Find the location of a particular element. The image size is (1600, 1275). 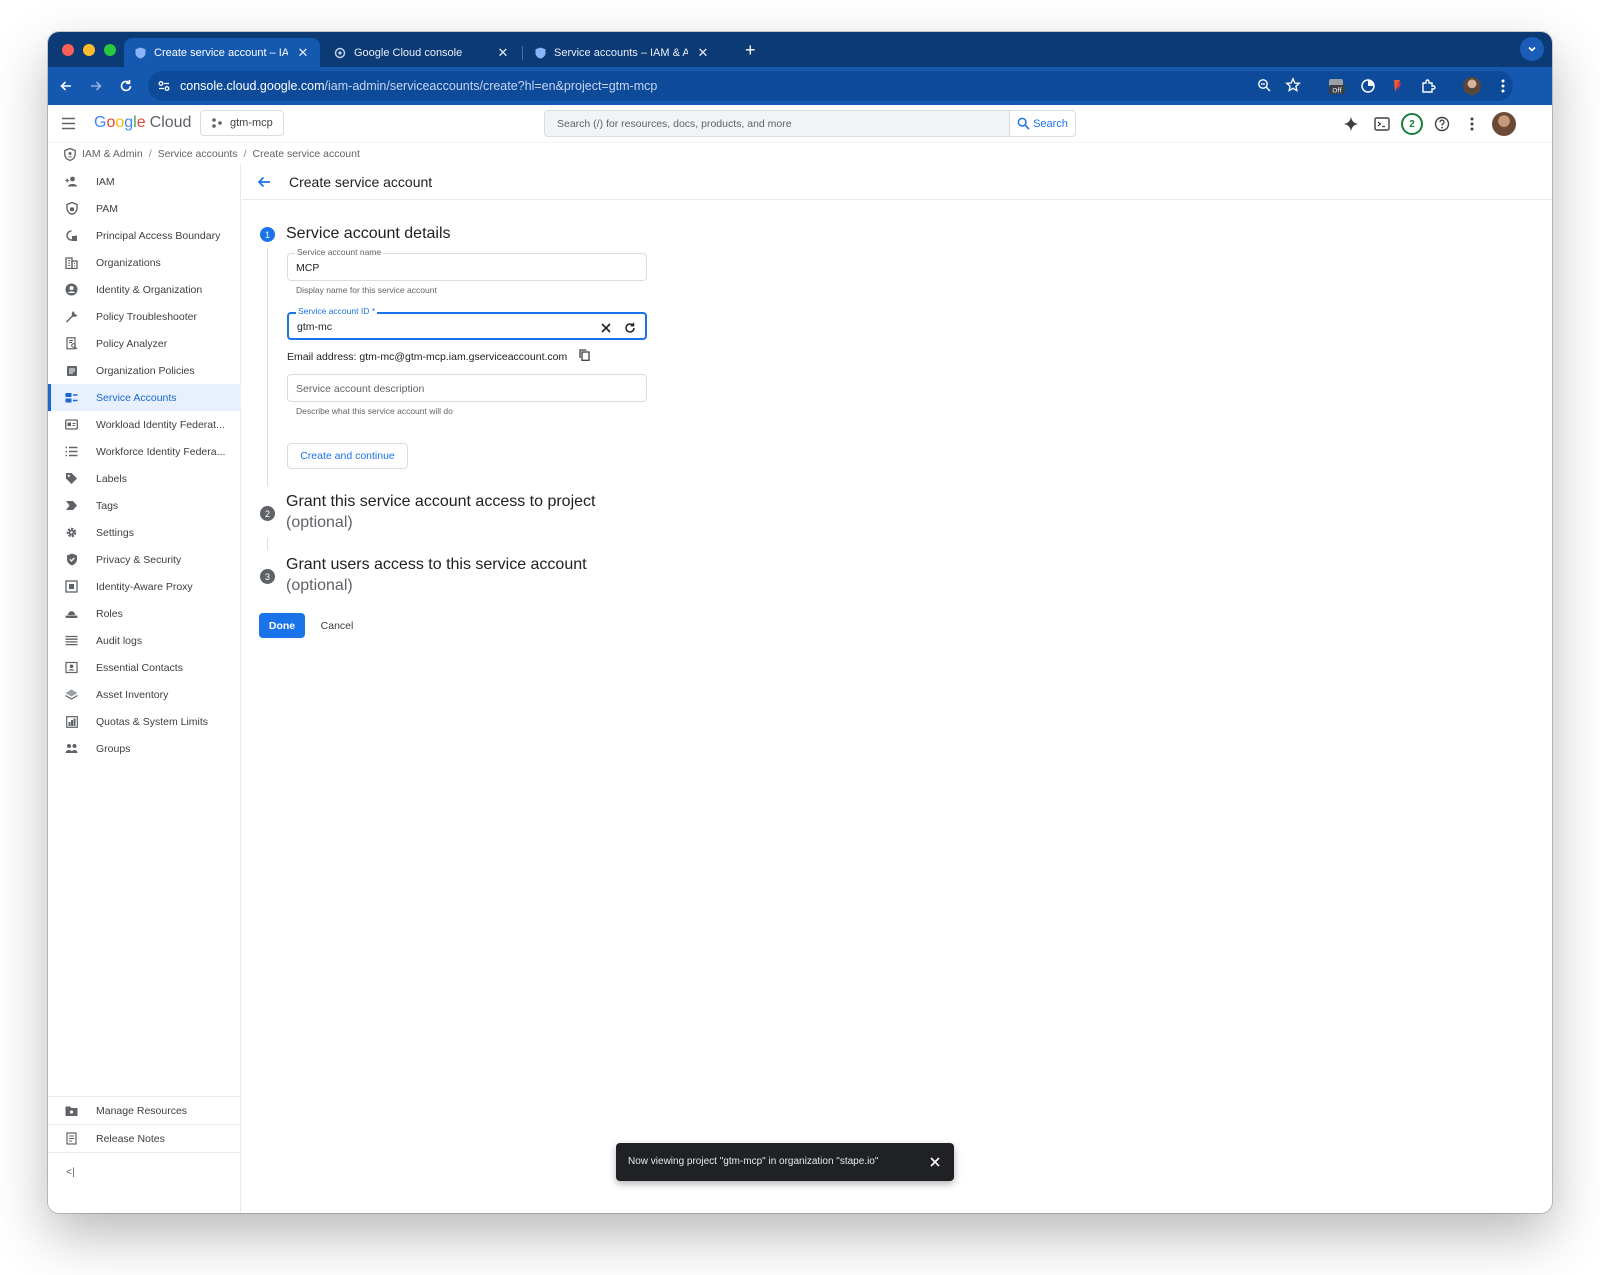

account-avatar is located at coordinates (1504, 124).